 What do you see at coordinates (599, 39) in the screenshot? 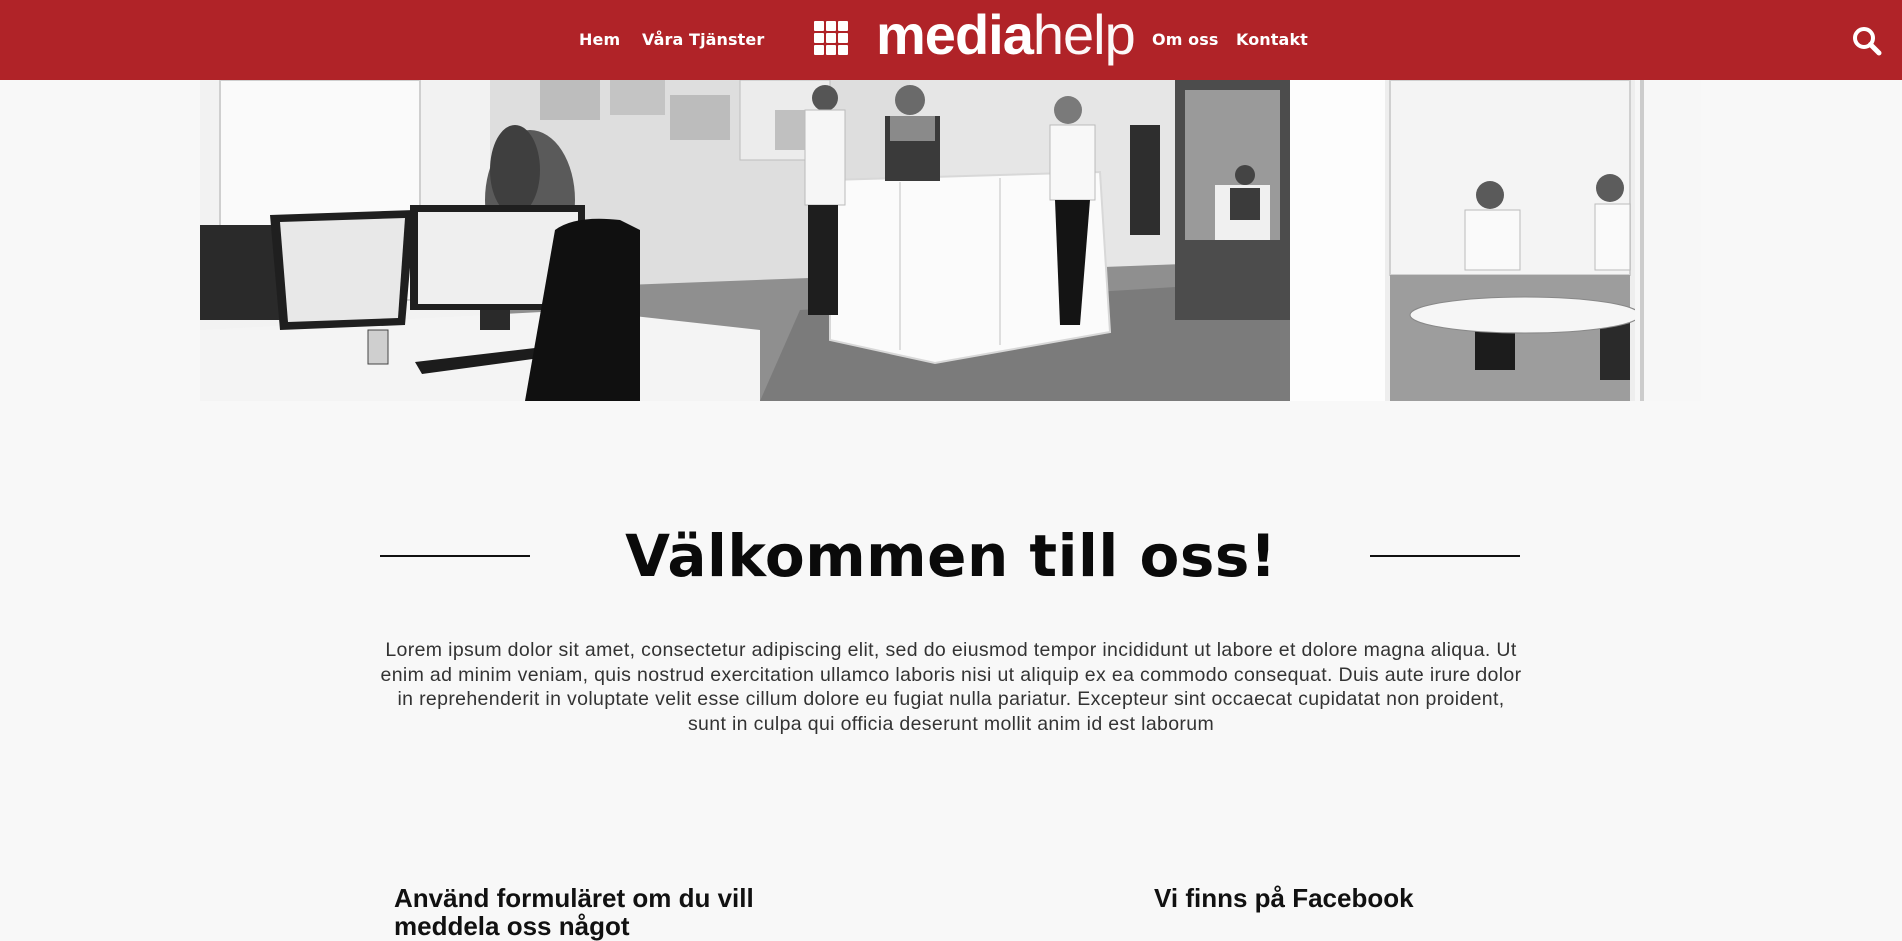
I see `nav-link-hem: Hem` at bounding box center [599, 39].